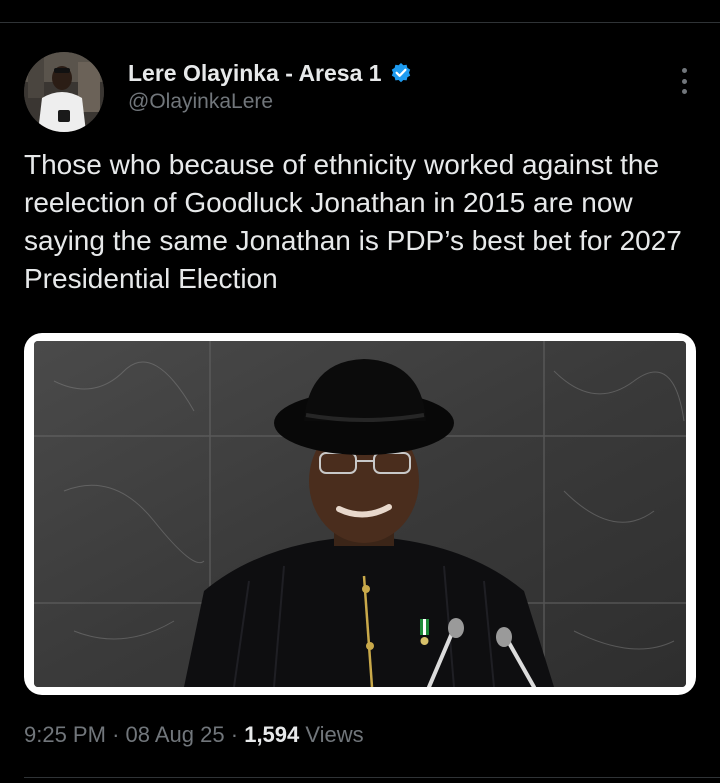 This screenshot has width=720, height=783. Describe the element at coordinates (271, 734) in the screenshot. I see `views-count: 1,594` at that location.